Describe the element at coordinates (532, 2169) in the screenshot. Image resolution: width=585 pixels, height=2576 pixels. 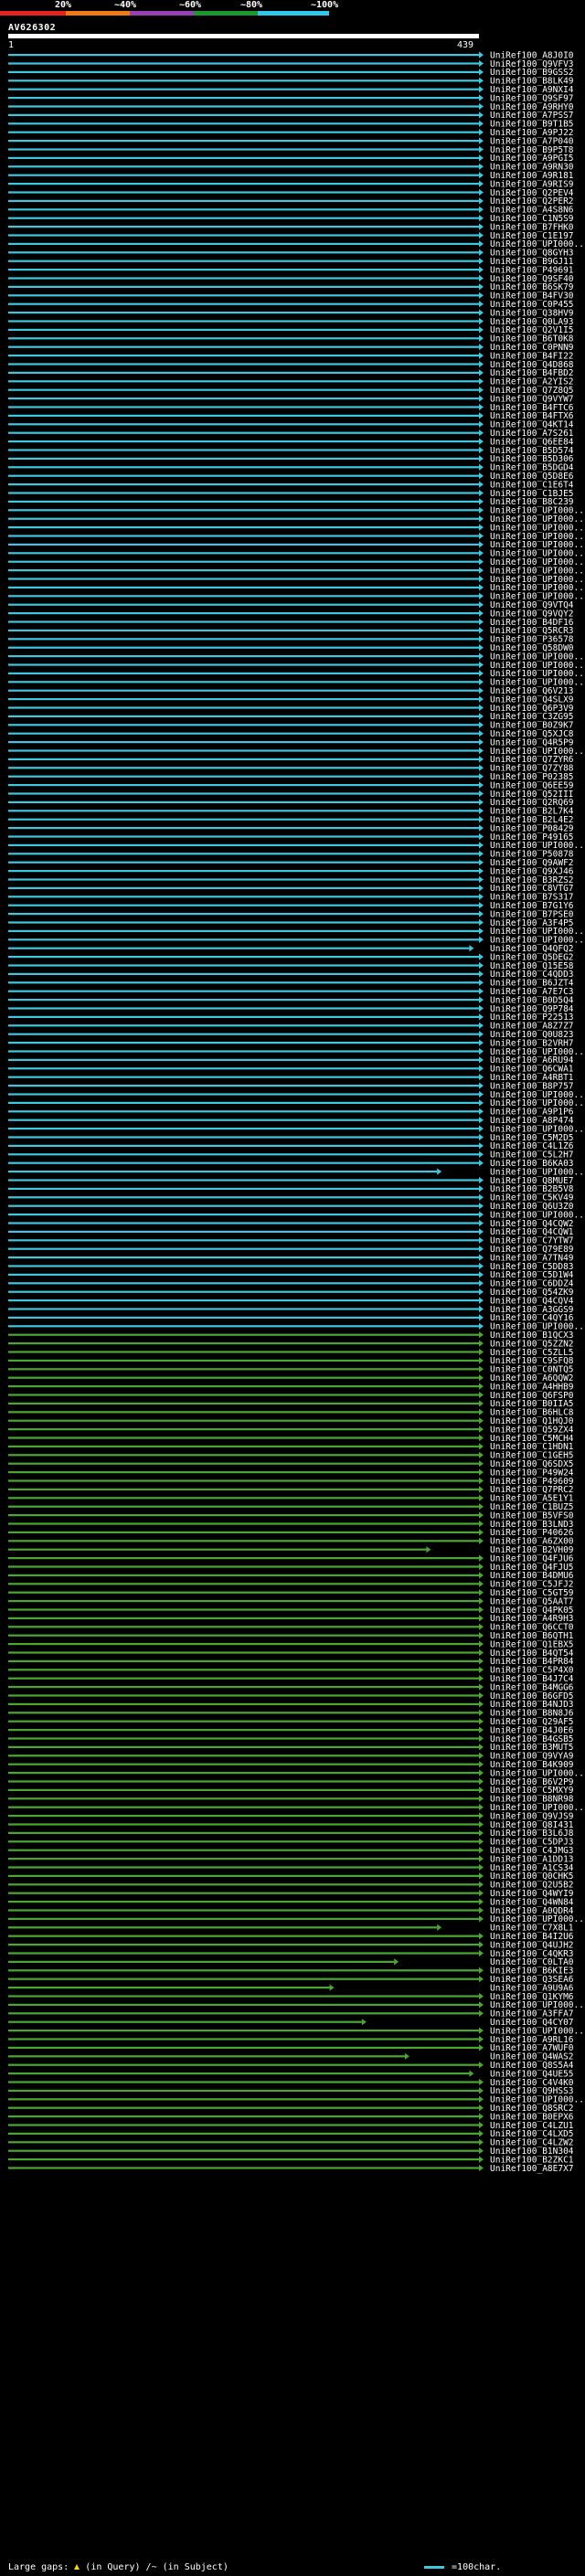
I see `hit-label: UniRef100_A8E7X7` at that location.